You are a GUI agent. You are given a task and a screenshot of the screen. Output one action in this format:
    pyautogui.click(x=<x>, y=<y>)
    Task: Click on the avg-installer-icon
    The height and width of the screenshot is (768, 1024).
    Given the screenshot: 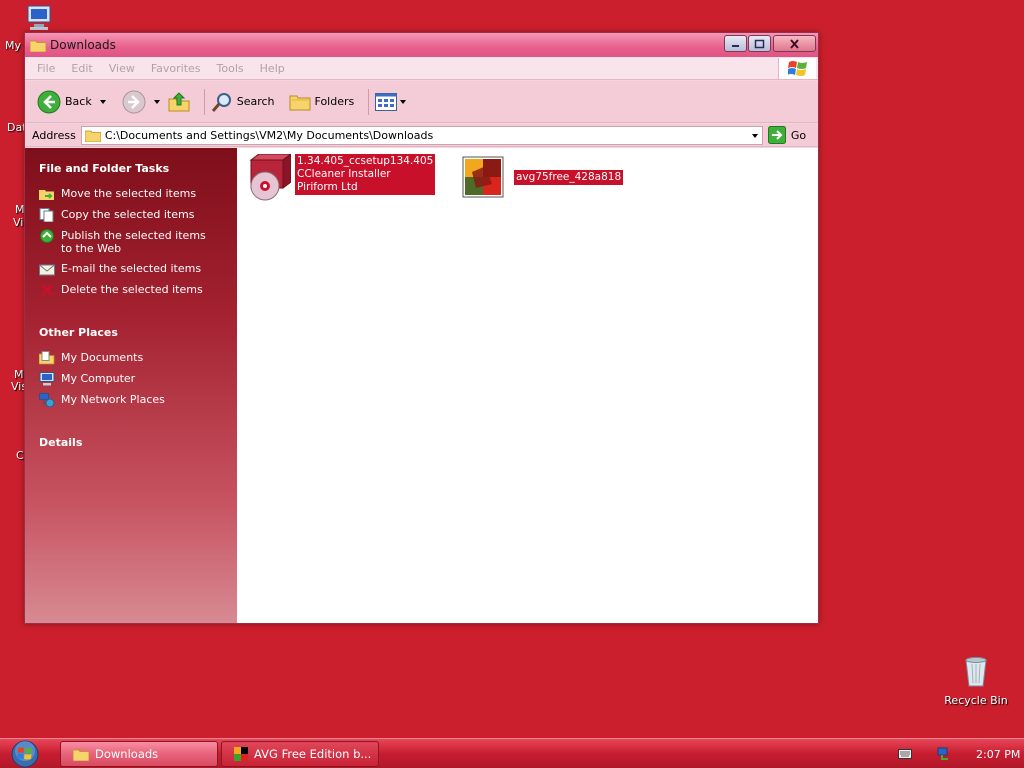 What is the action you would take?
    pyautogui.click(x=483, y=177)
    